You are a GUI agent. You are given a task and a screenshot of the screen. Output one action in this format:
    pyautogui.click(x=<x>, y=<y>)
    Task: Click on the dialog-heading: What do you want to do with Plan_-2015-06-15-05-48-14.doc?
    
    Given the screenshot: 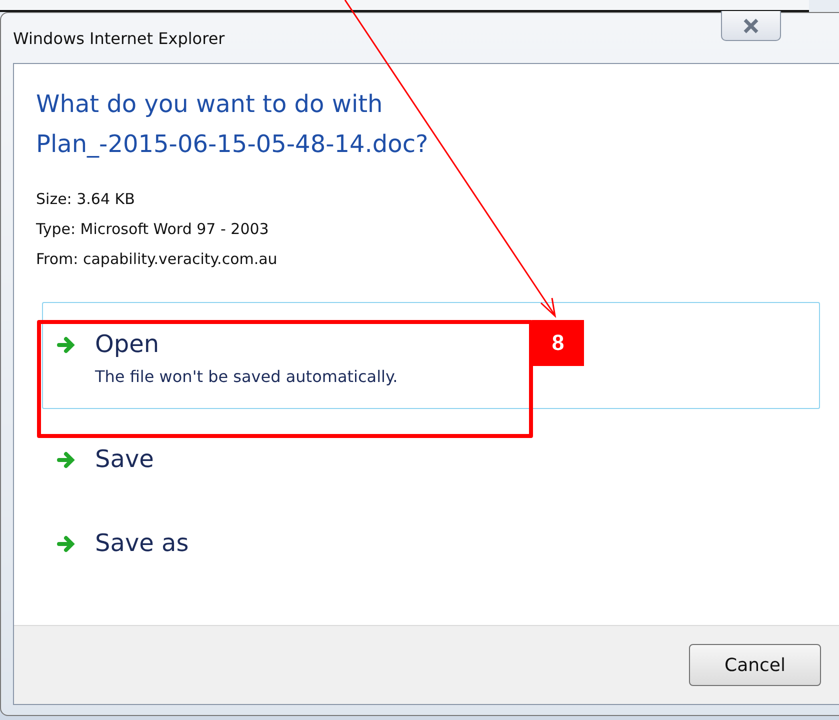 What is the action you would take?
    pyautogui.click(x=233, y=124)
    